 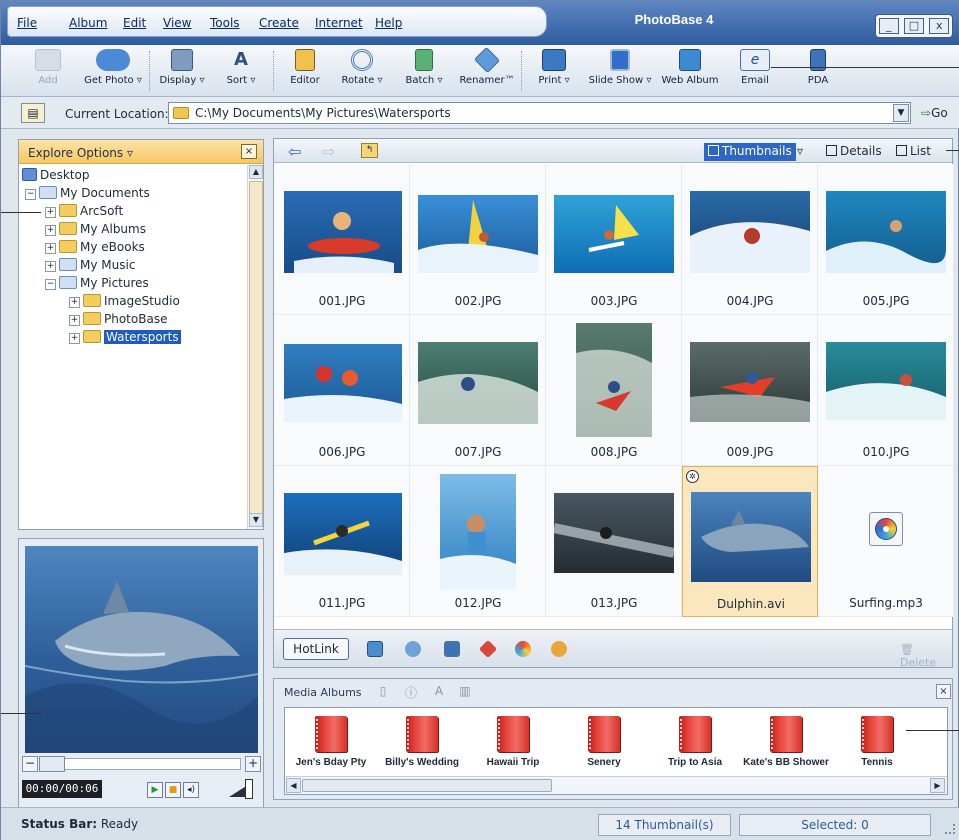 I want to click on diamond-icon, so click(x=488, y=649).